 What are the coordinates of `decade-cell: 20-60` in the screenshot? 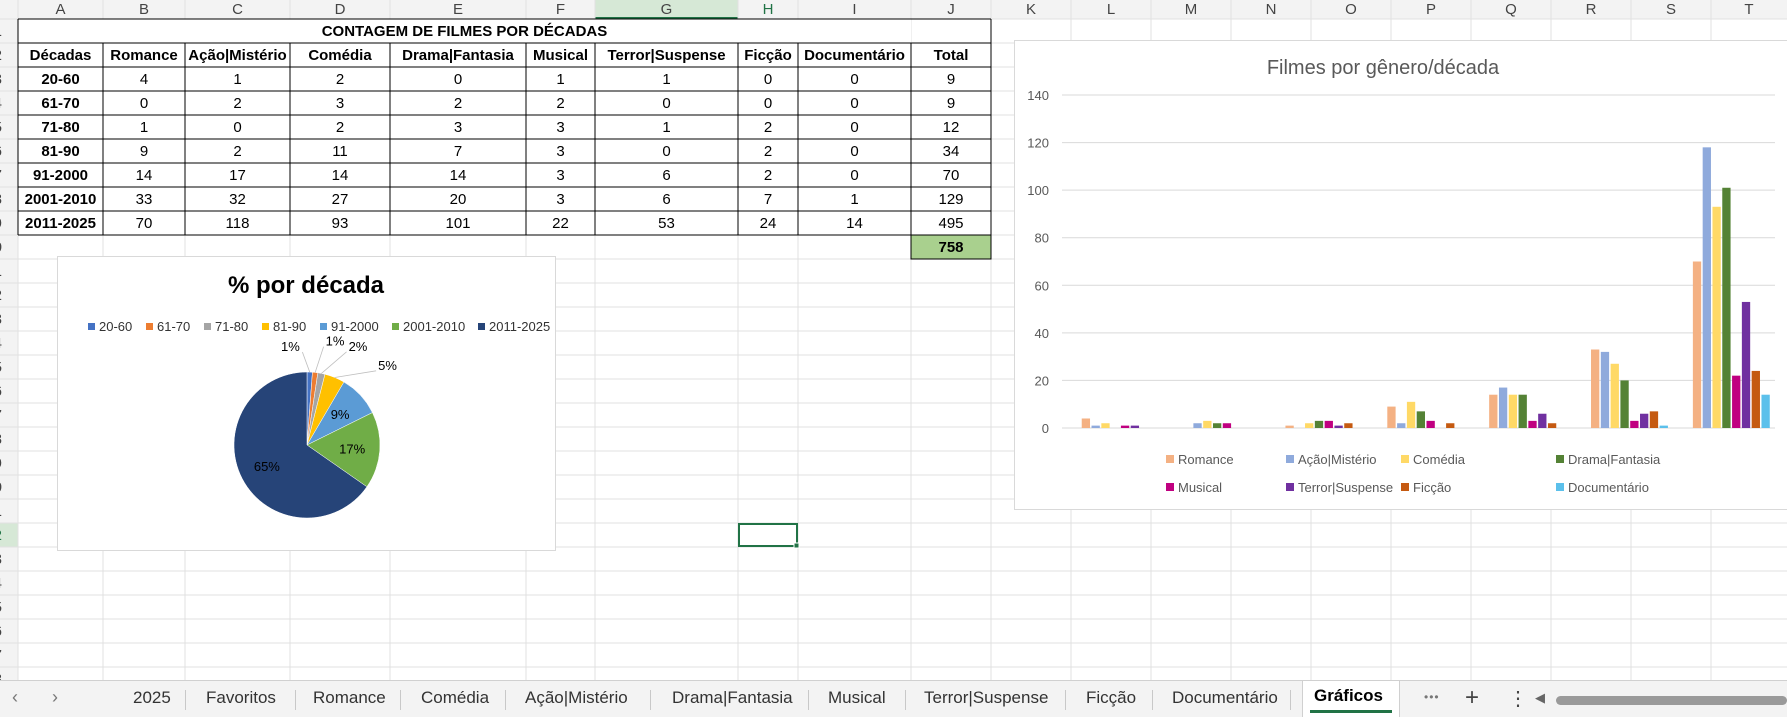 It's located at (60, 79).